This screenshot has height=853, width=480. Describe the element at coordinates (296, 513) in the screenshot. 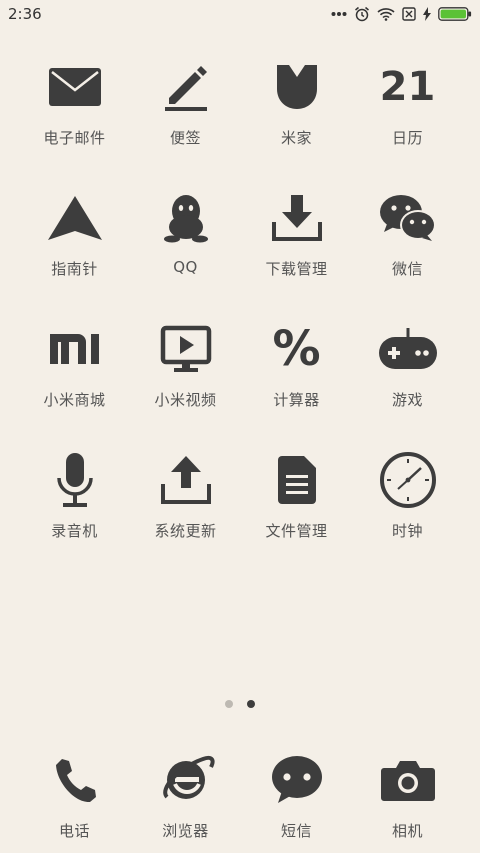

I see `app-file-manager: 文件管理` at that location.